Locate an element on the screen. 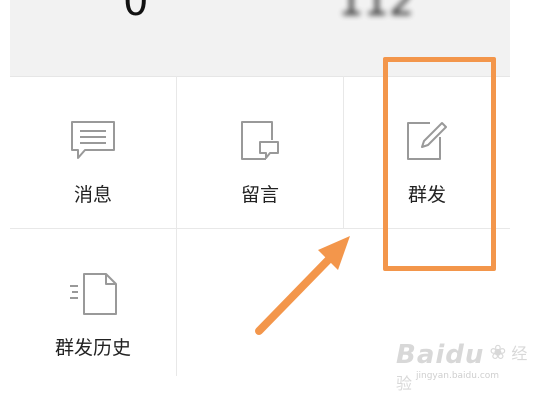 Image resolution: width=540 pixels, height=401 pixels. watermark-brand: Baidu is located at coordinates (440, 355).